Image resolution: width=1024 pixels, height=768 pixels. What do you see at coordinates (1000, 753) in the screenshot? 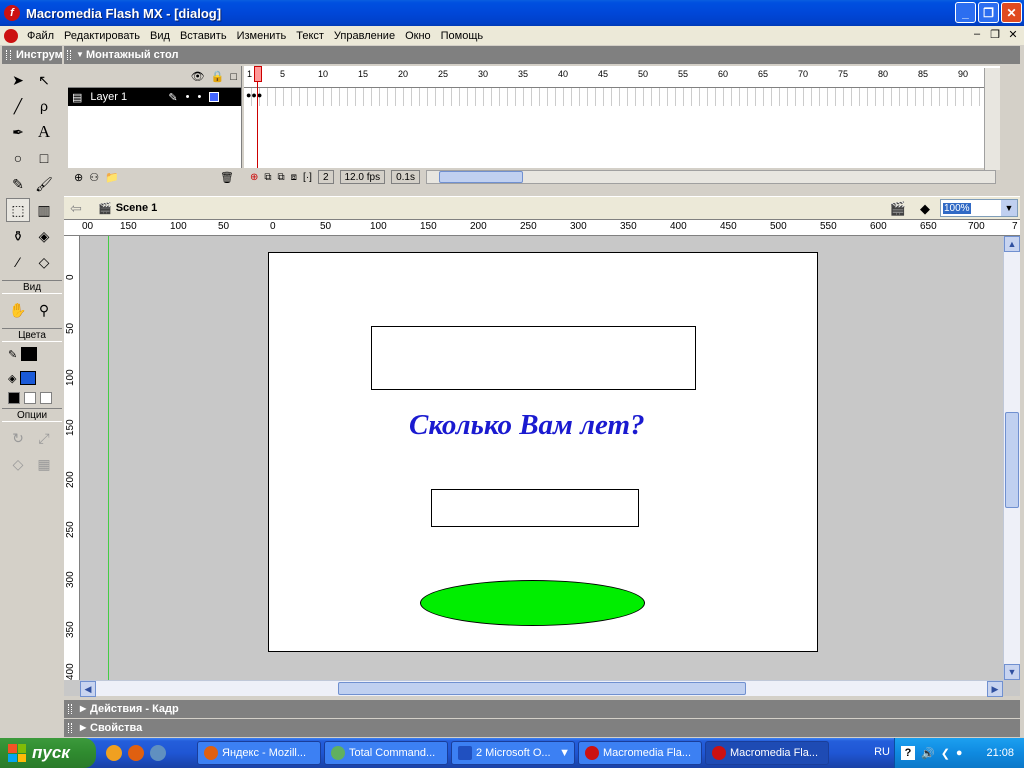
I see `clock: 21:08` at bounding box center [1000, 753].